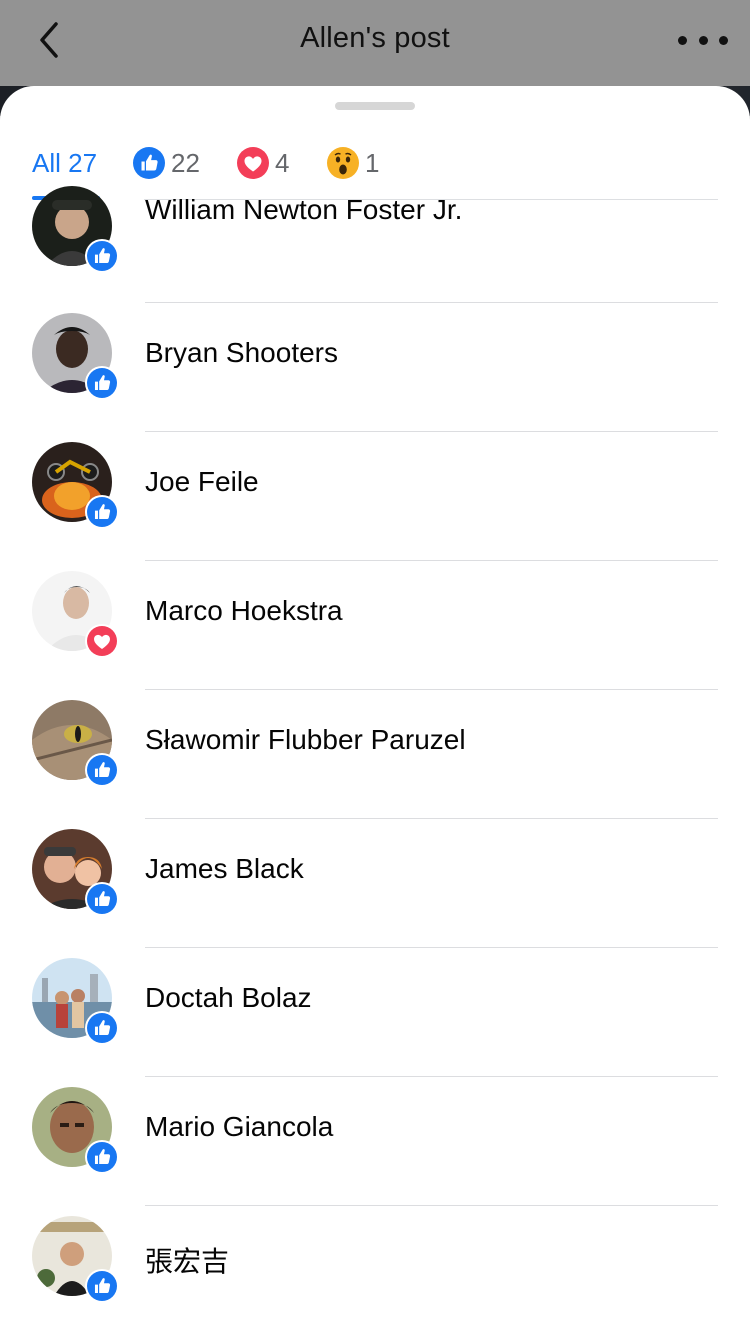  I want to click on love-badge, so click(102, 641).